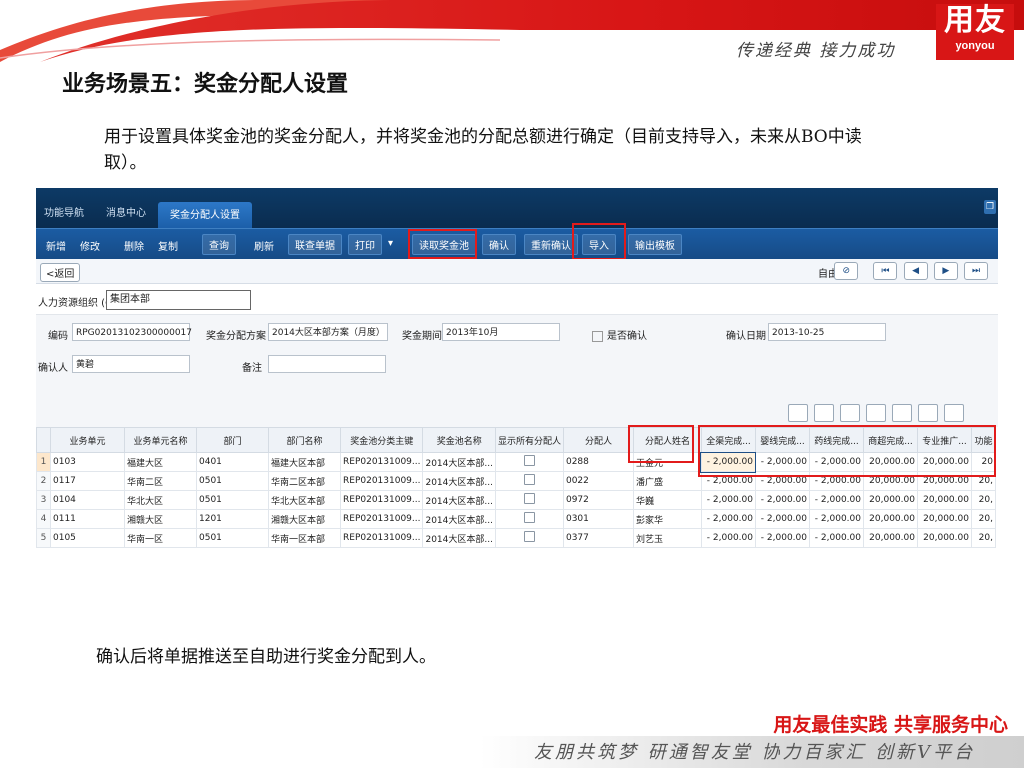 This screenshot has height=768, width=1024. I want to click on tab-function-nav: 功能导航, so click(64, 211).